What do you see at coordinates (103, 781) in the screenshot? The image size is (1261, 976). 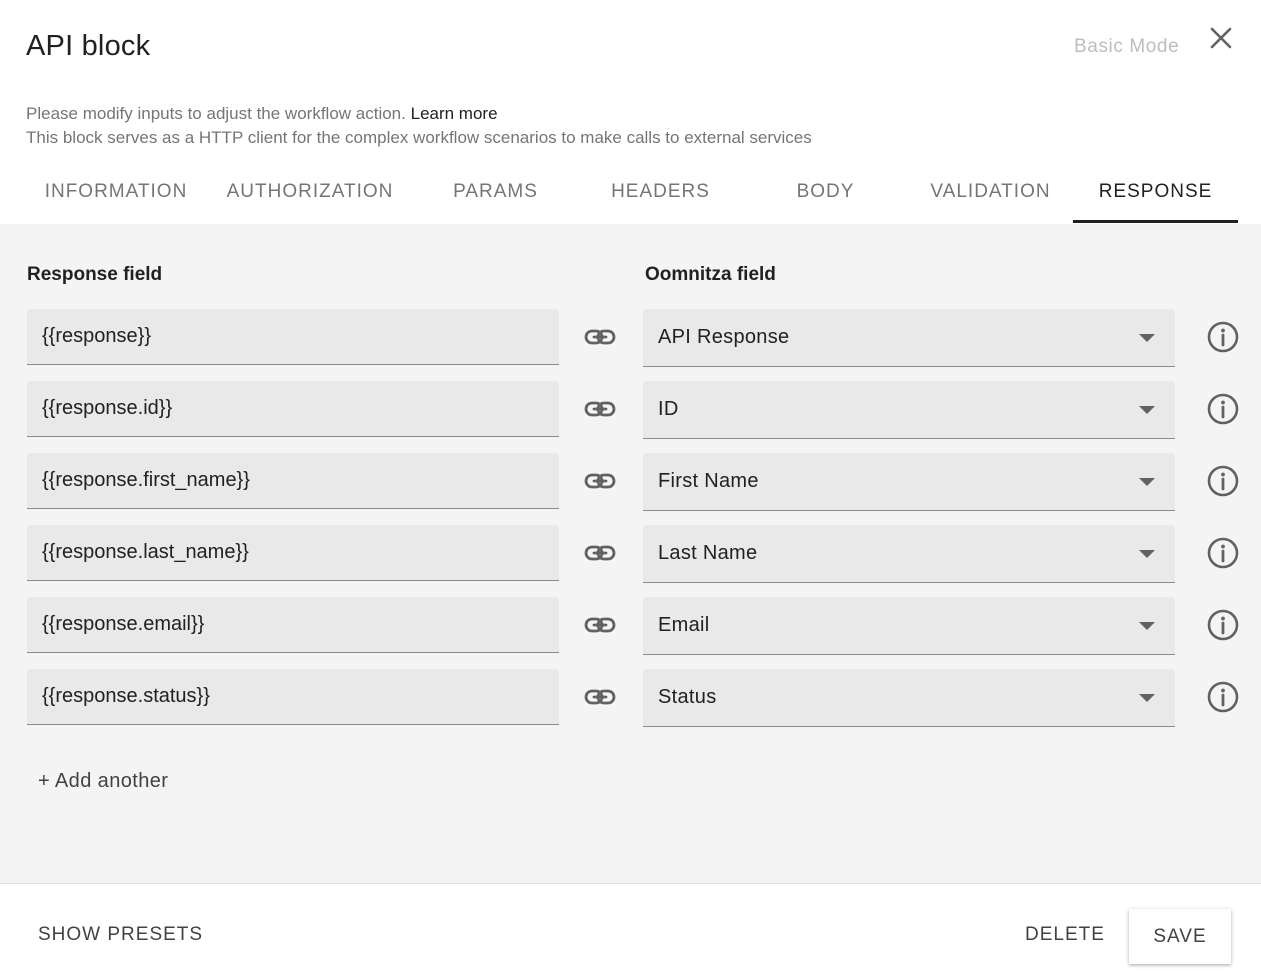 I see `add-another-button: + Add another` at bounding box center [103, 781].